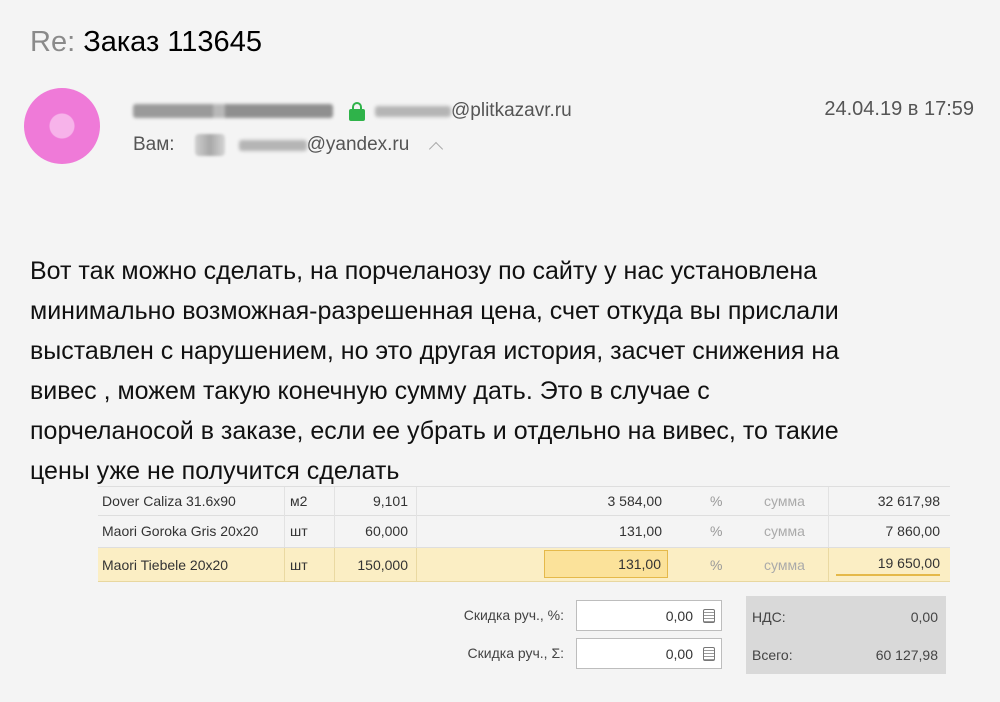 This screenshot has width=1000, height=702. Describe the element at coordinates (908, 501) in the screenshot. I see `item-total: 32 617,98` at that location.